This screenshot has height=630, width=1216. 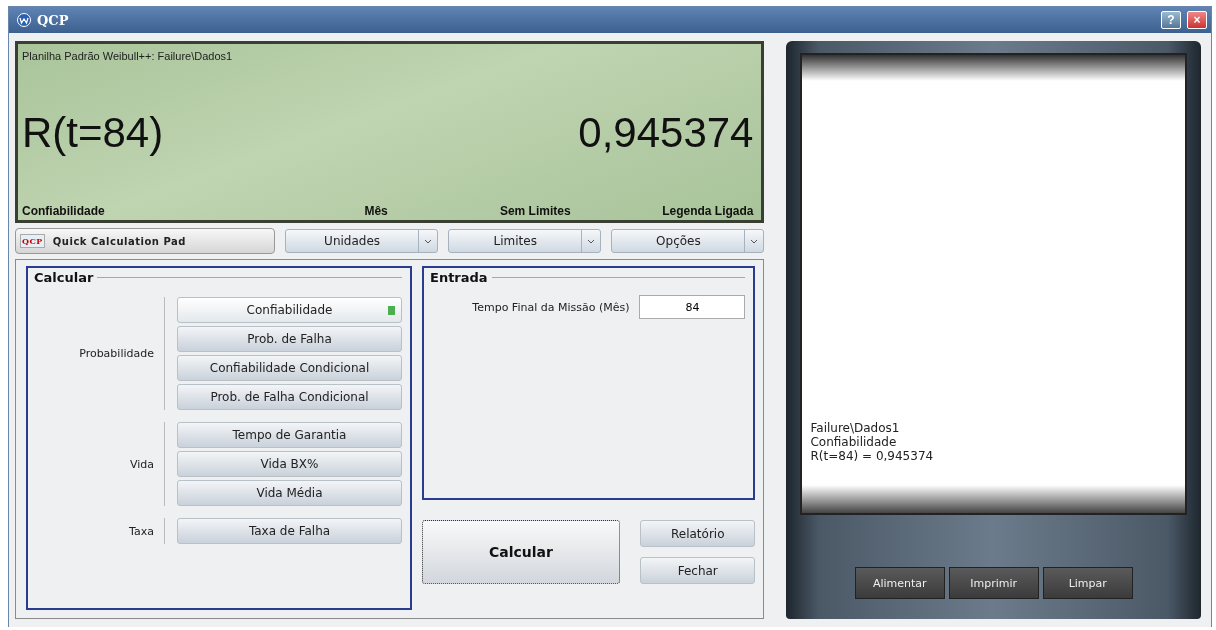 What do you see at coordinates (53, 20) in the screenshot?
I see `window-title: QCP` at bounding box center [53, 20].